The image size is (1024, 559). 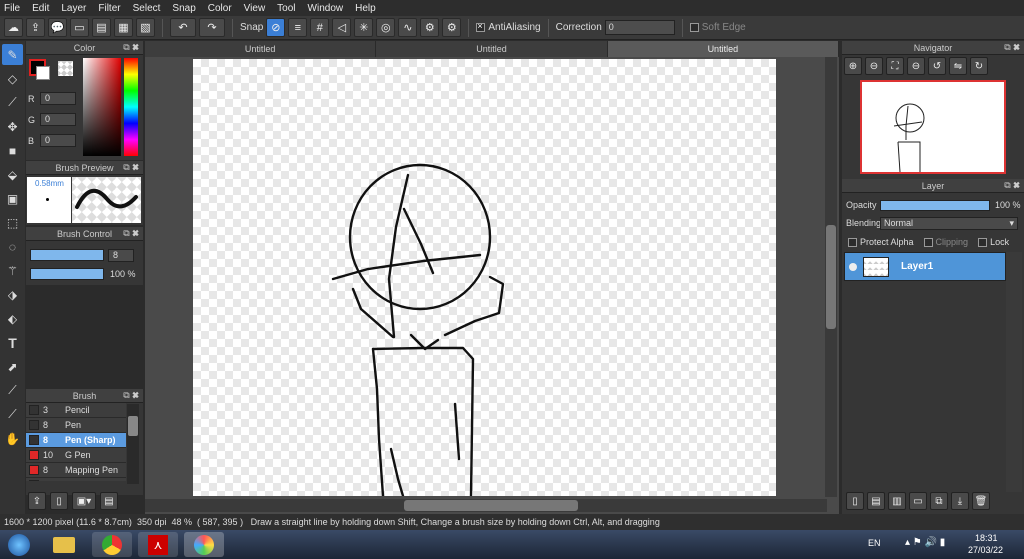 What do you see at coordinates (40, 8) in the screenshot?
I see `menu-edit: Edit` at bounding box center [40, 8].